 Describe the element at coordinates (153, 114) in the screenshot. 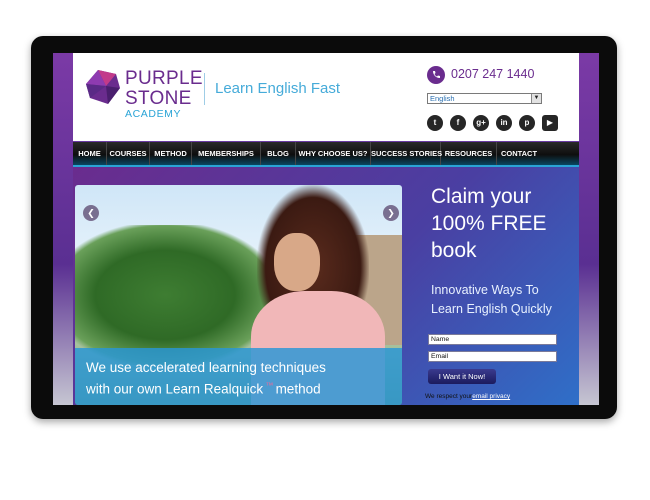

I see `logo-line-3: ACADEMY` at that location.